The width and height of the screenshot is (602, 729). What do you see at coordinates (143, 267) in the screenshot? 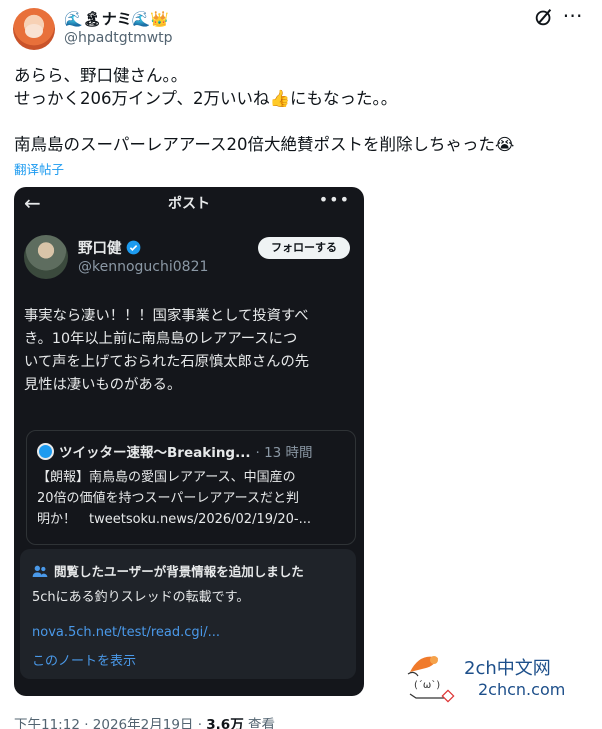
I see `quoted-handle: @kennoguchi0821` at bounding box center [143, 267].